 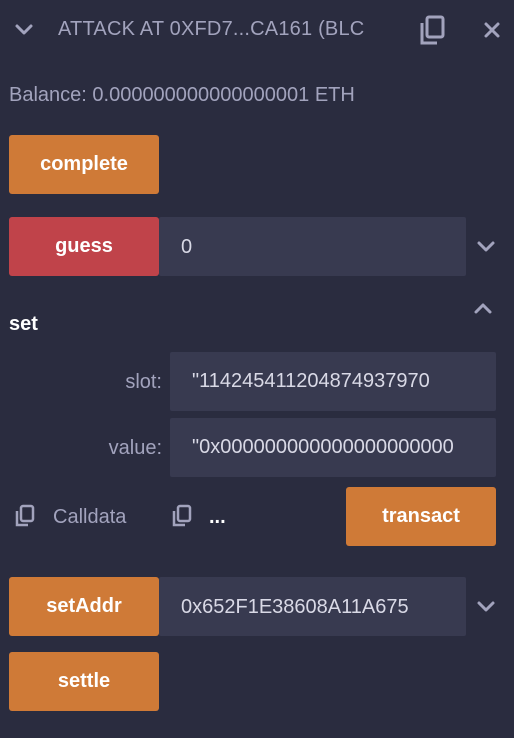 What do you see at coordinates (23, 324) in the screenshot?
I see `set-function-label: set` at bounding box center [23, 324].